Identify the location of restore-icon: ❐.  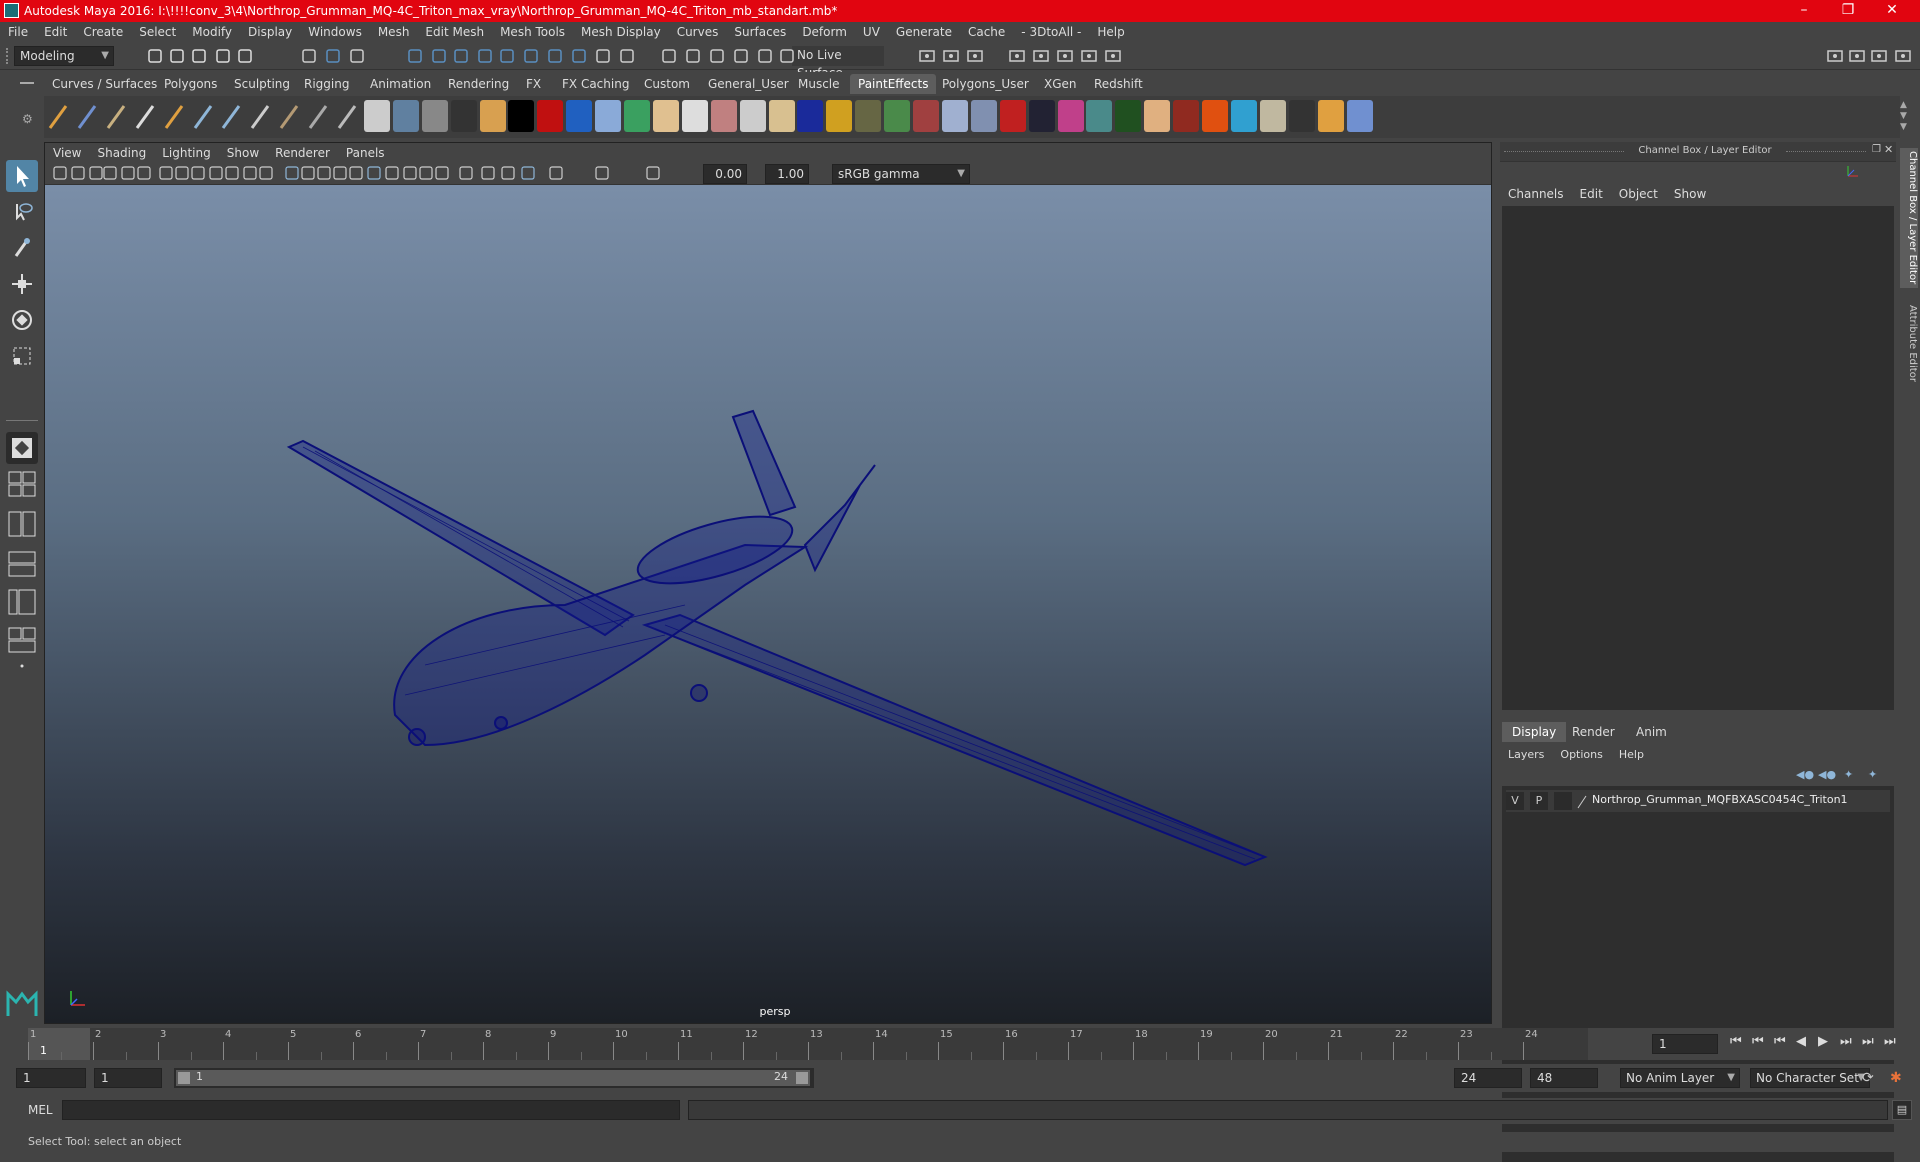
(1848, 11).